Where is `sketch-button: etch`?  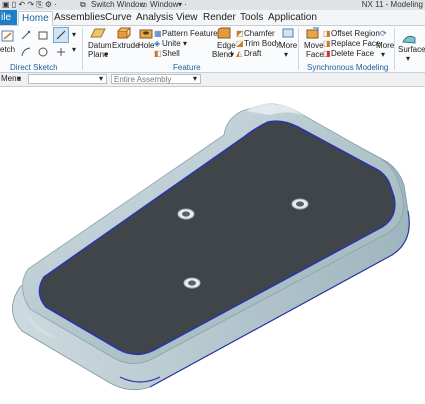
sketch-button: etch is located at coordinates (7, 50).